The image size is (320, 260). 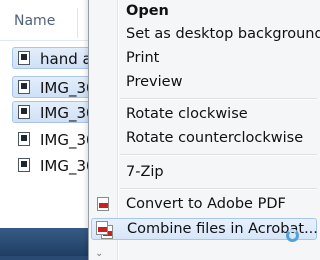 I want to click on menu-item-rotate-clockwise: Rotate clockwise, so click(x=204, y=115).